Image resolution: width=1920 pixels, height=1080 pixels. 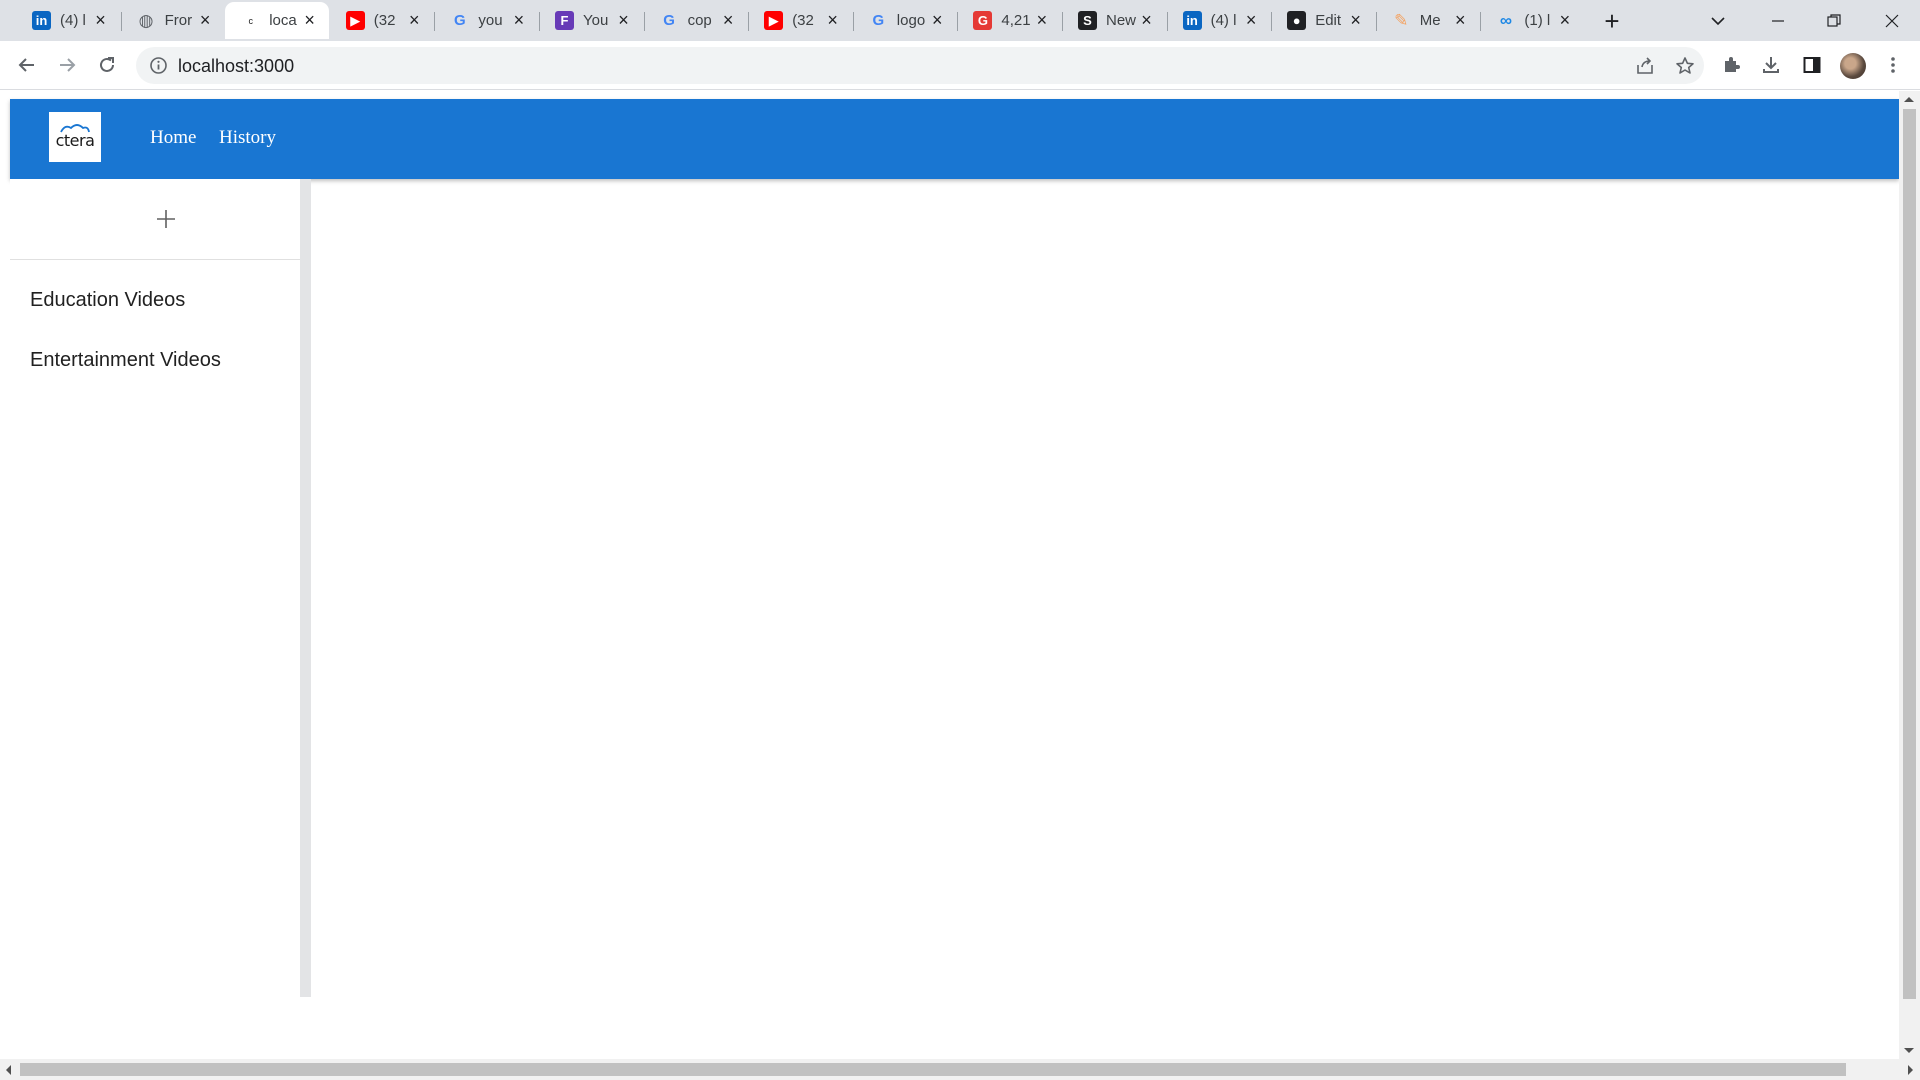 What do you see at coordinates (250, 20) in the screenshot?
I see `ctera-icon: c` at bounding box center [250, 20].